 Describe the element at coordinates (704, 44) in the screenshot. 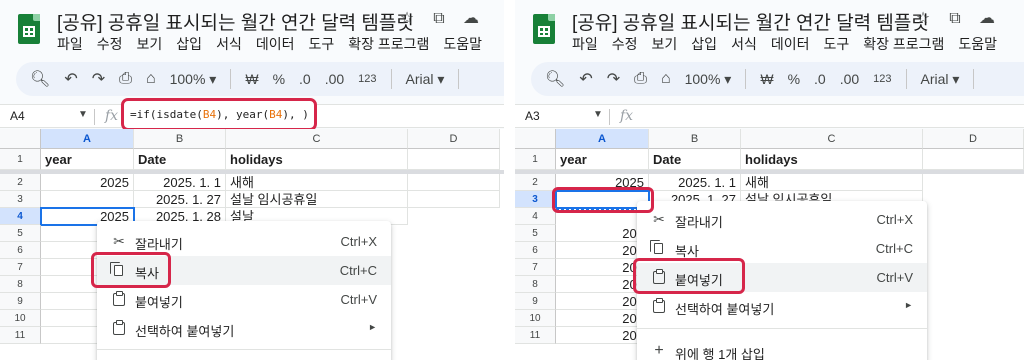

I see `menu-insert: 삽입` at that location.